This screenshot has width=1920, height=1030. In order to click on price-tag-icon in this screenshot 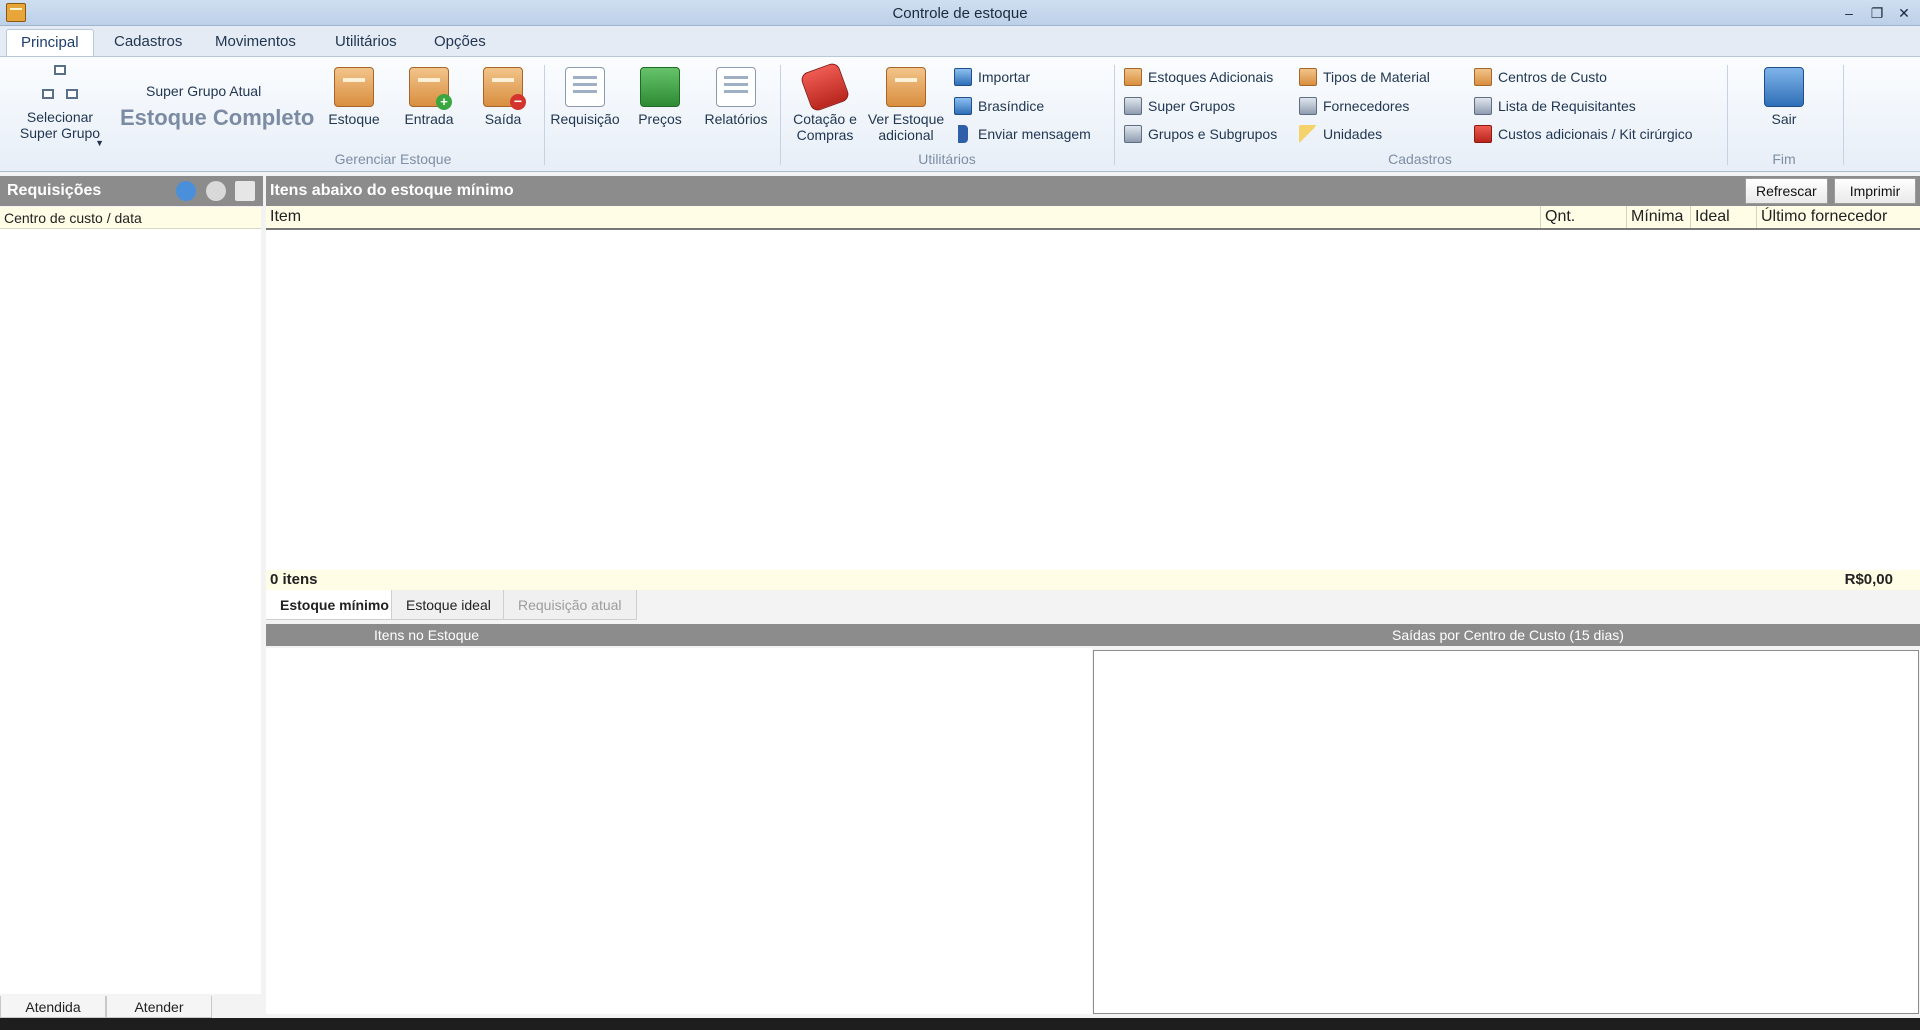, I will do `click(825, 87)`.